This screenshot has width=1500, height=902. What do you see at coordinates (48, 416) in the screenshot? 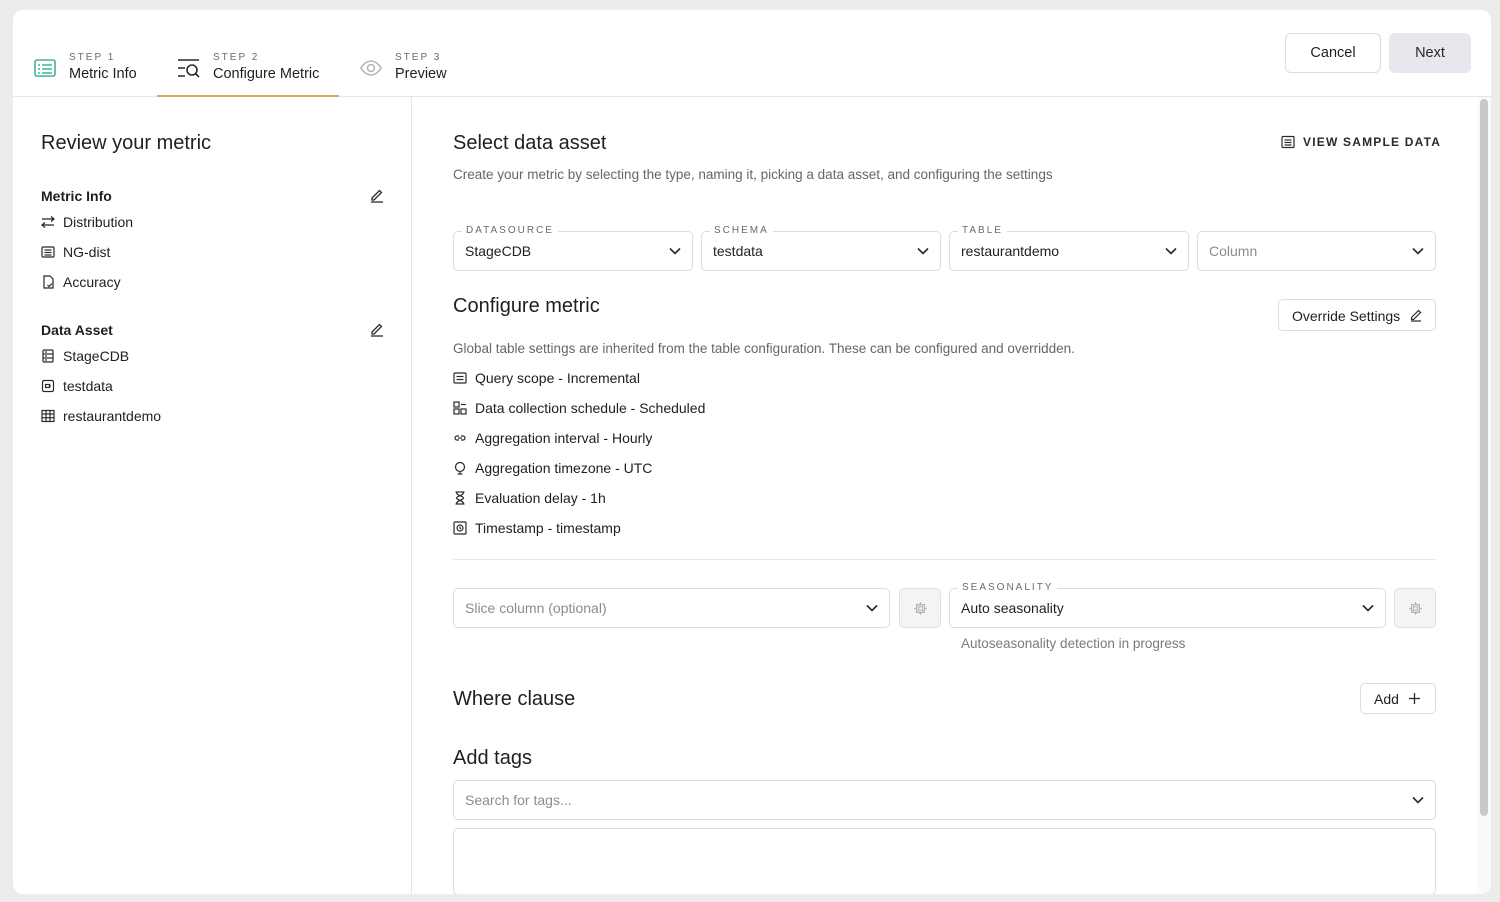
I see `table-icon` at bounding box center [48, 416].